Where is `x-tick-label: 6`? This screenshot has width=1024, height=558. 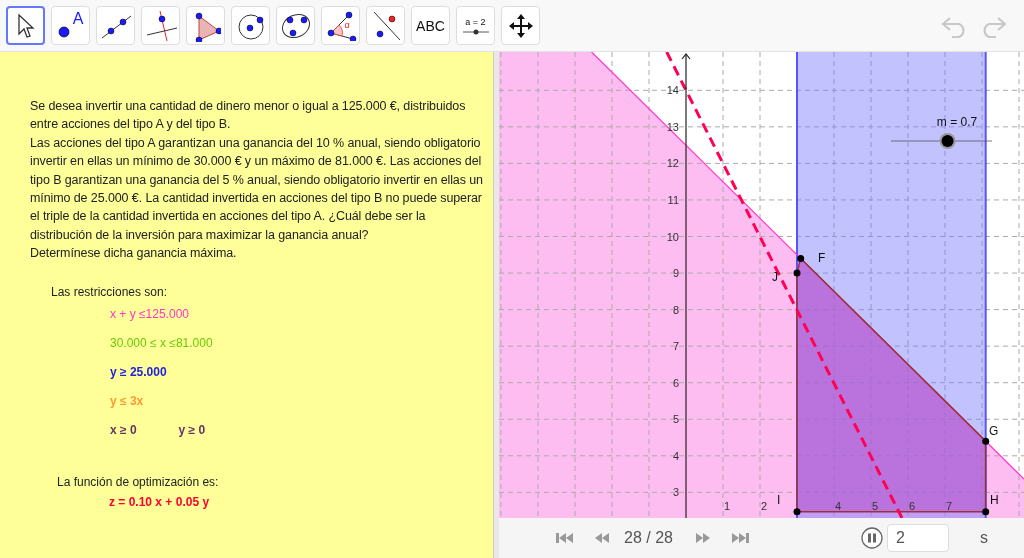 x-tick-label: 6 is located at coordinates (912, 506).